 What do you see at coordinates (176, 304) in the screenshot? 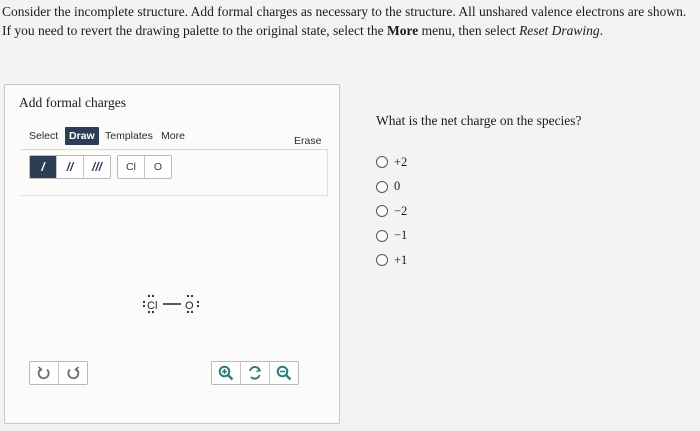
I see `molecule-structure: Cl O` at bounding box center [176, 304].